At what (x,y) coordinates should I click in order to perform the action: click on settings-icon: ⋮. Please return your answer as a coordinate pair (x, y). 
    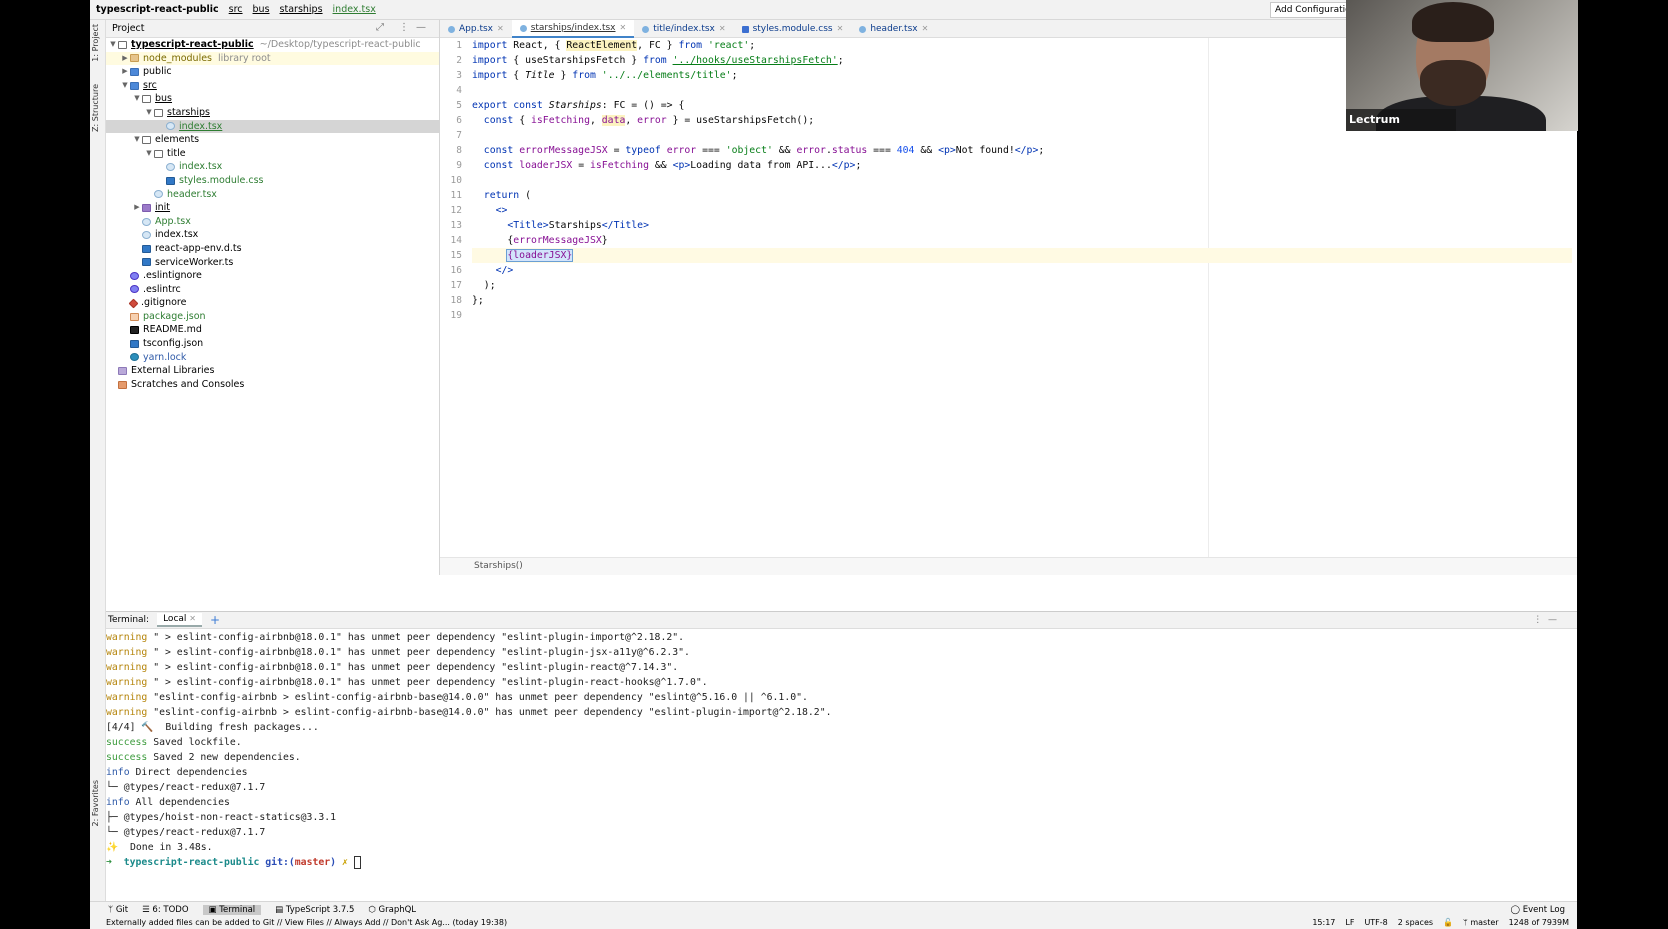
    Looking at the image, I should click on (404, 27).